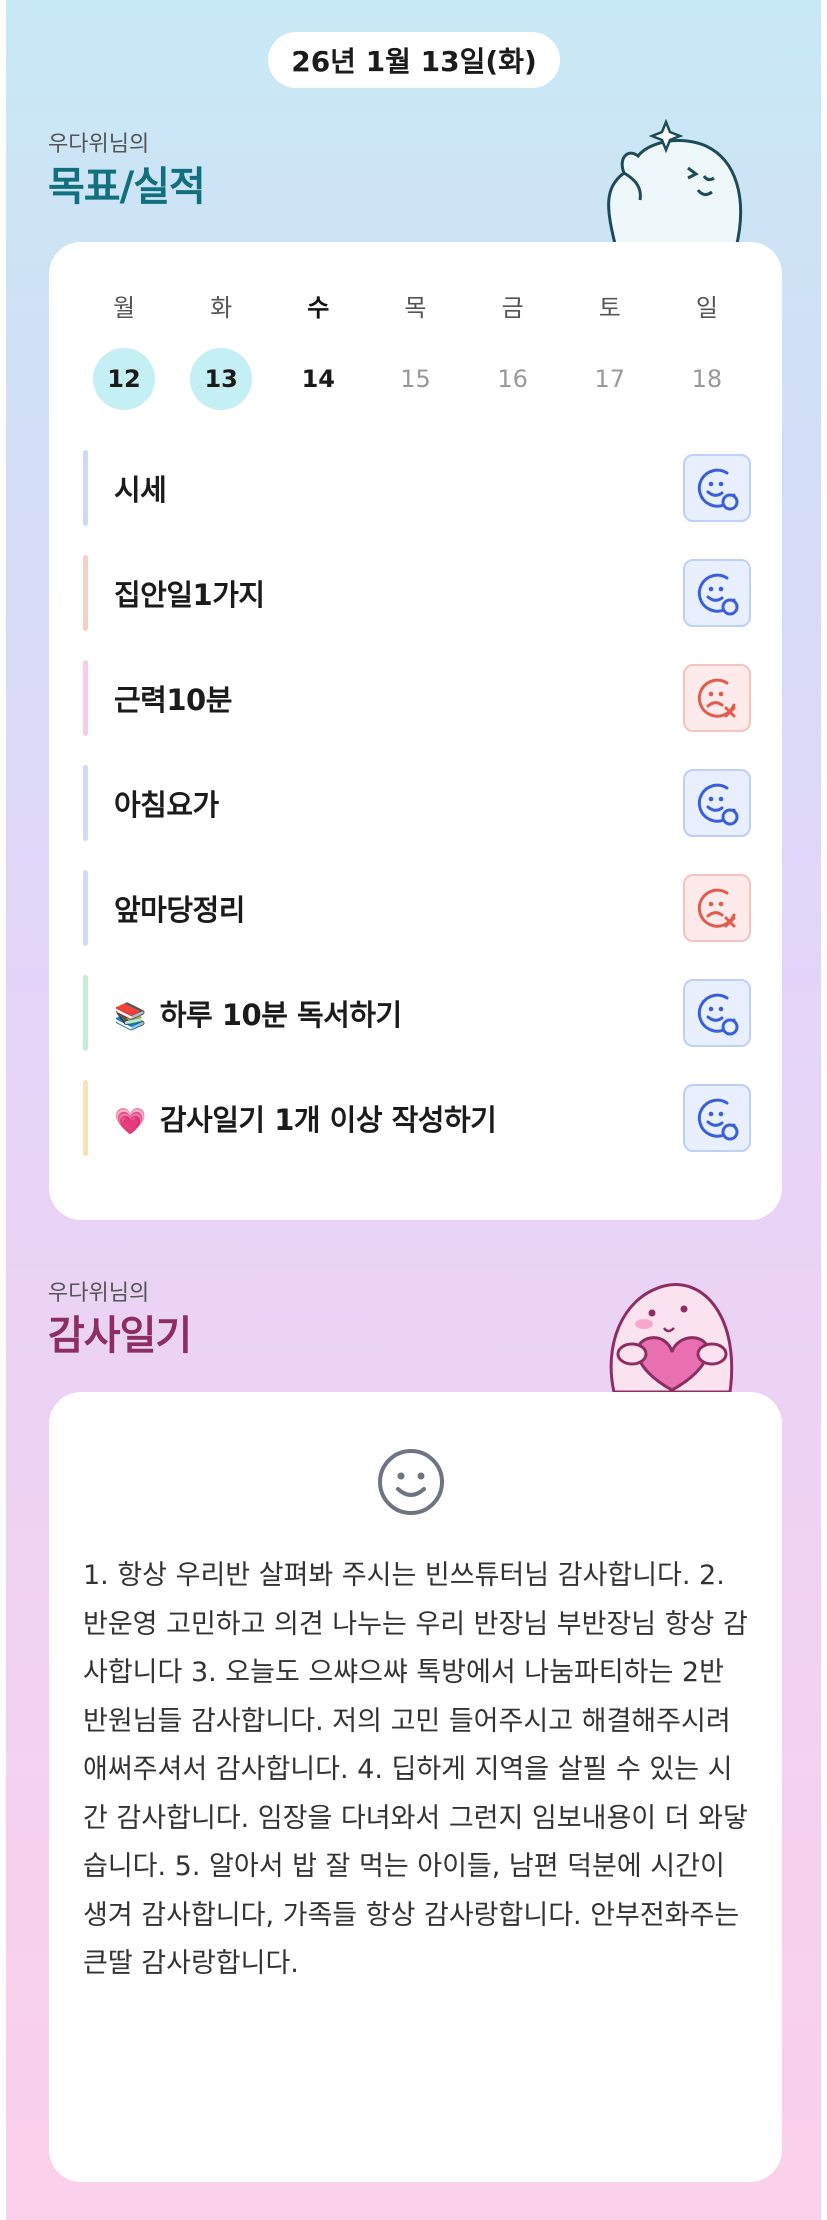  I want to click on goals-section-title: 목표/실적, so click(127, 187).